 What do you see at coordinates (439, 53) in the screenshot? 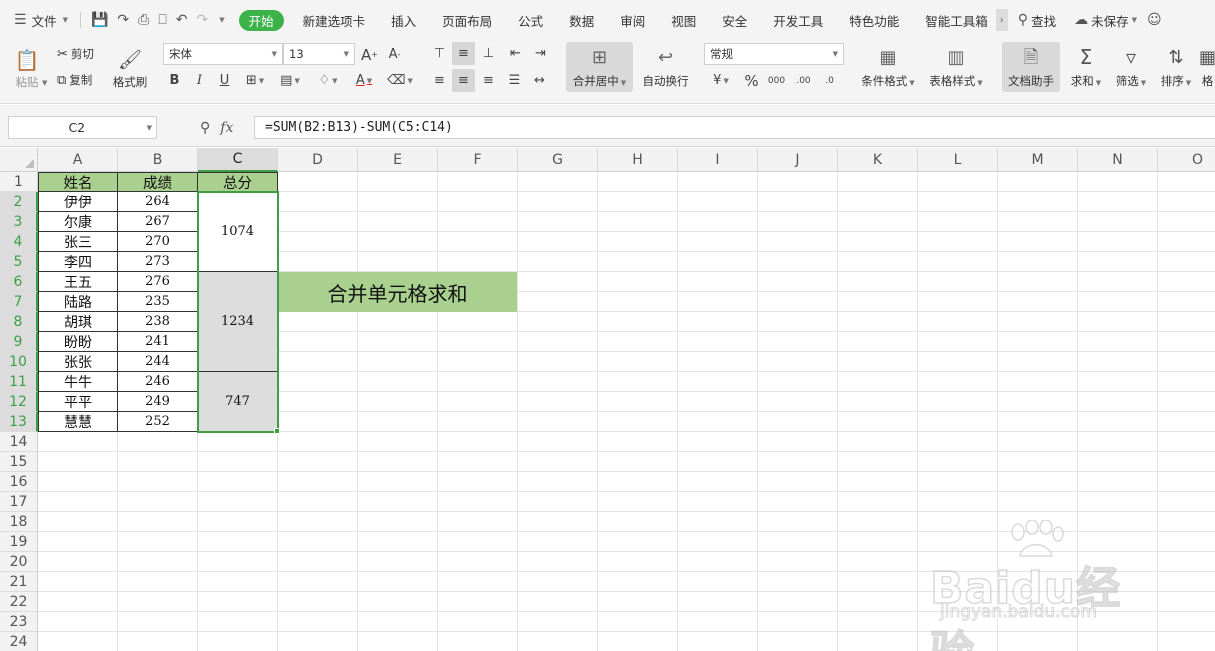
I see `align-top-icon: ⊤` at bounding box center [439, 53].